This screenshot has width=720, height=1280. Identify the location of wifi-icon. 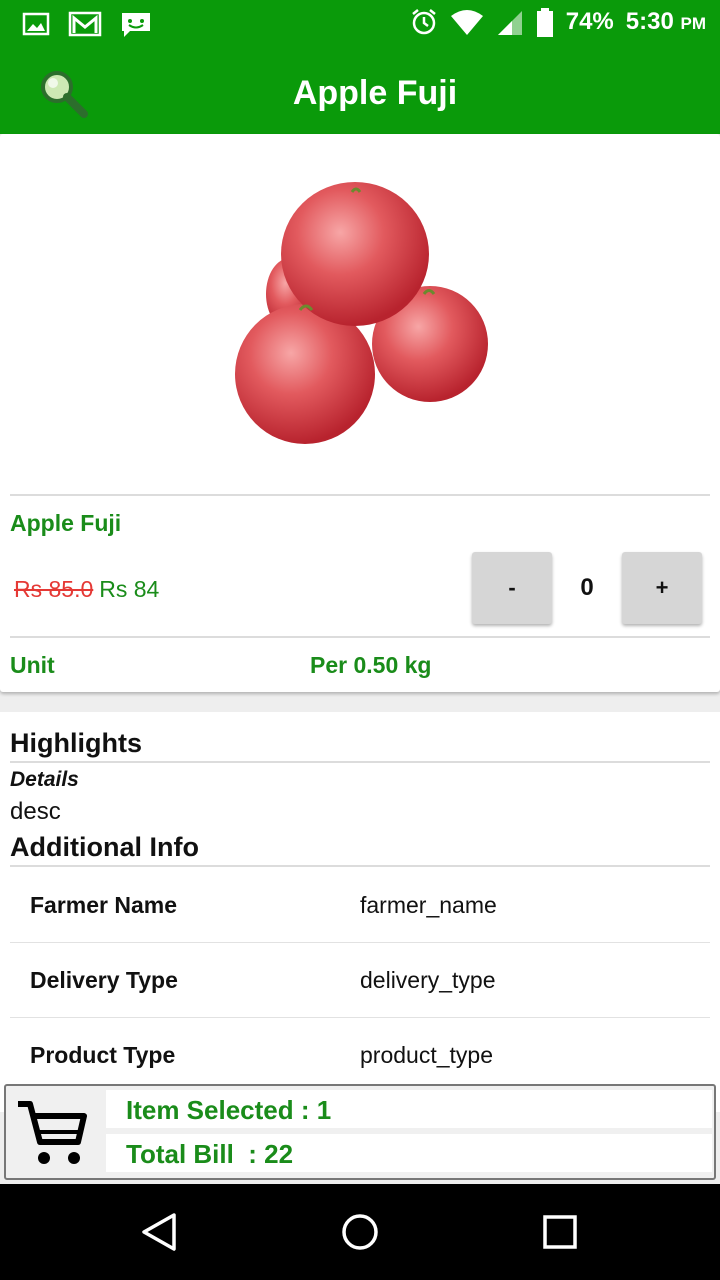
(467, 22).